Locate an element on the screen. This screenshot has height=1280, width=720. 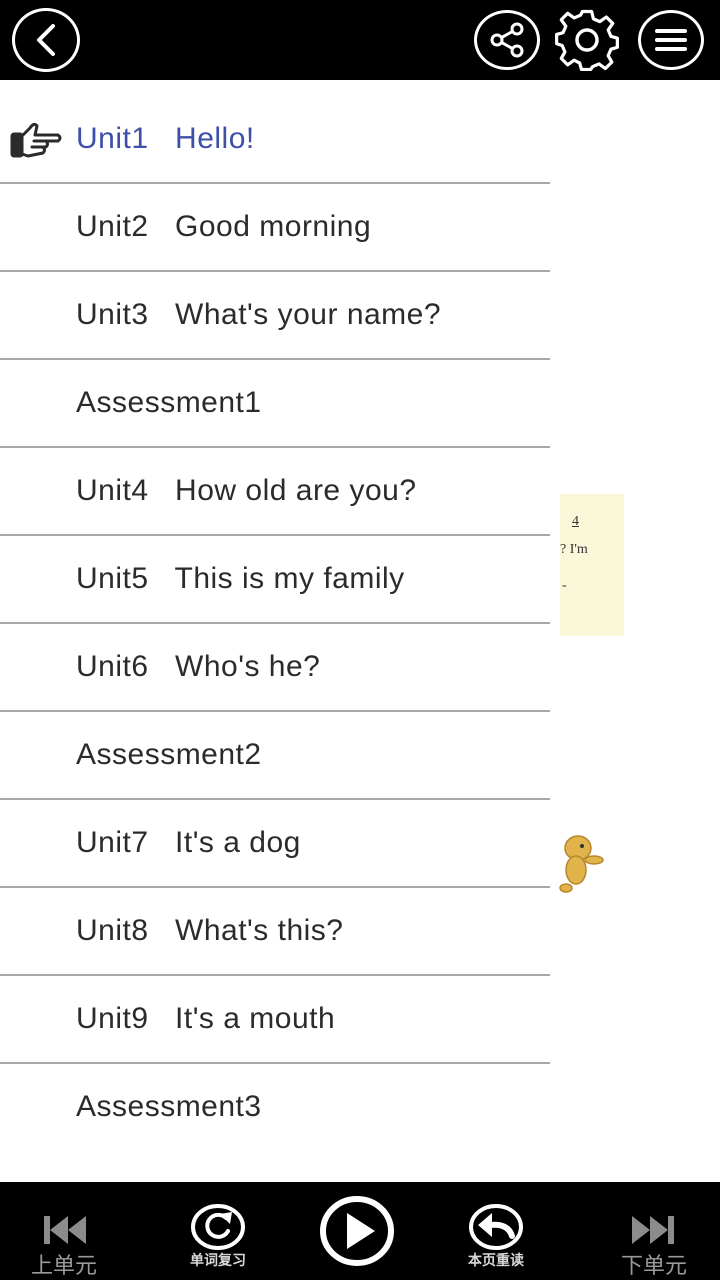
book-page-text-snippet: 4 ? I'm - is located at coordinates (592, 565).